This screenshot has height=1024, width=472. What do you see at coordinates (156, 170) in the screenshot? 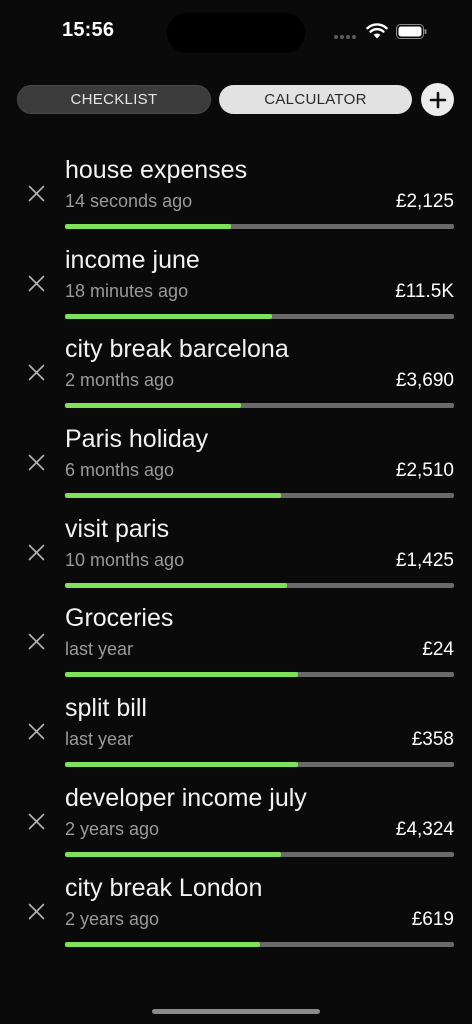
I see `item-title: house expenses` at bounding box center [156, 170].